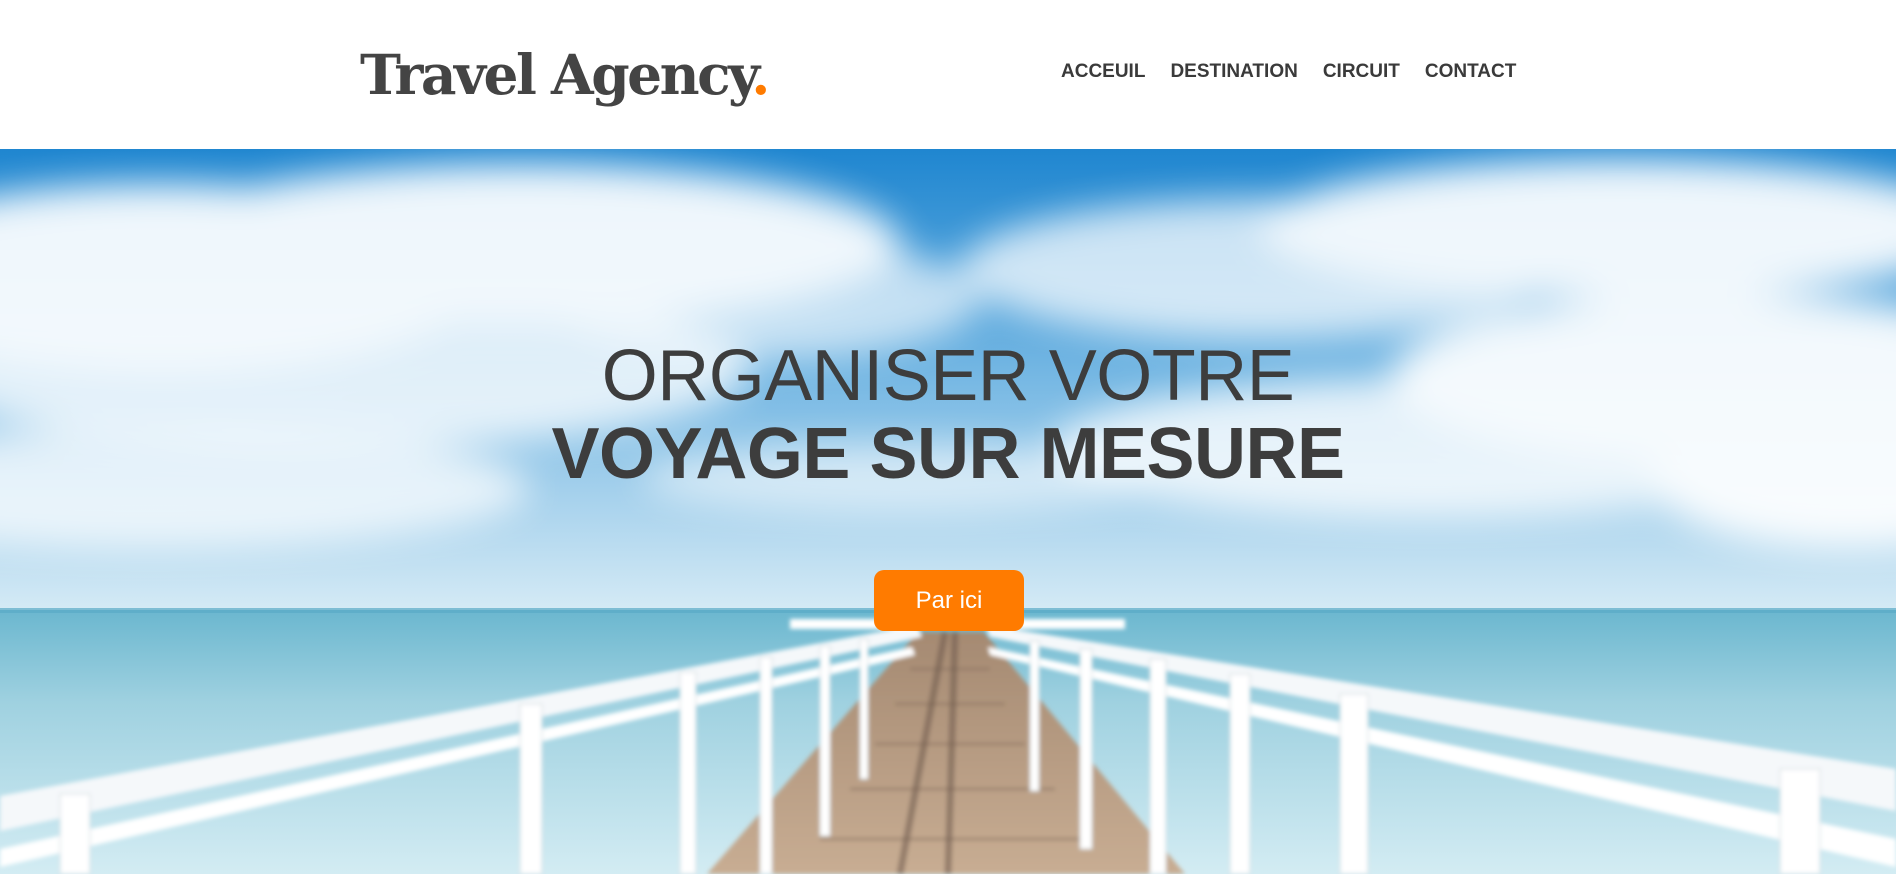 The width and height of the screenshot is (1896, 874). I want to click on nav-link-destination: DESTINATION, so click(1233, 72).